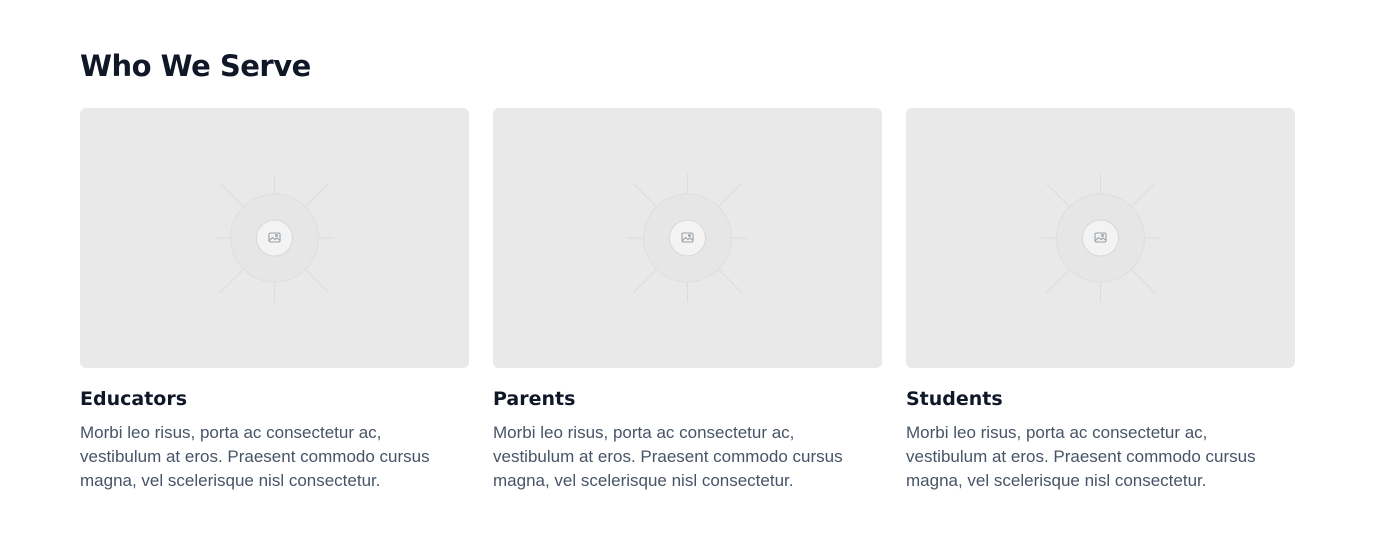 This screenshot has height=540, width=1376. I want to click on section-title: Who We Serve, so click(195, 66).